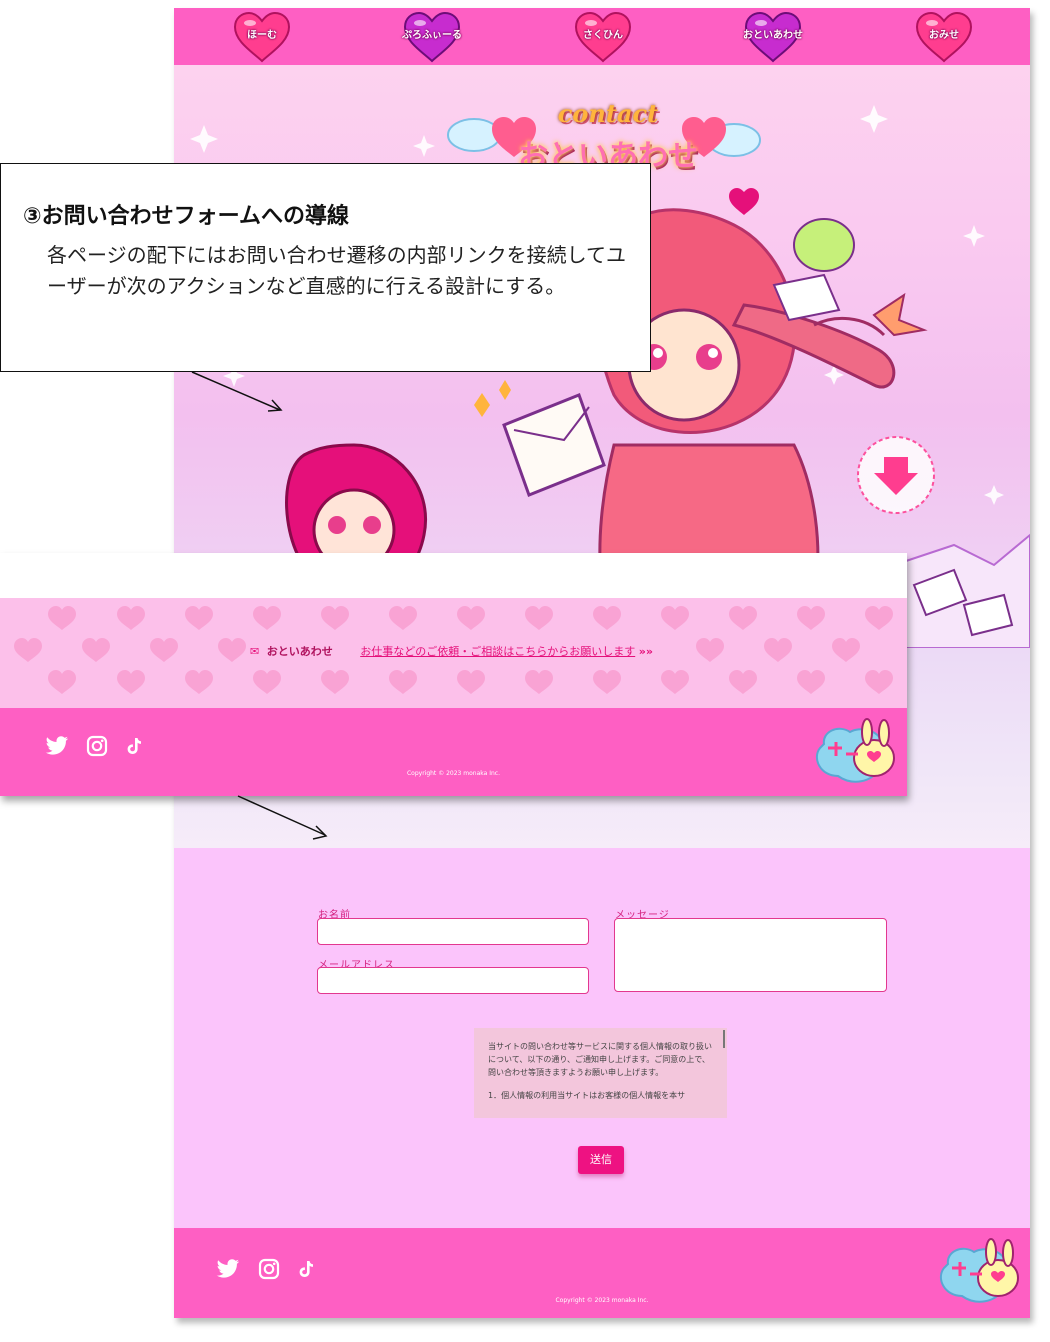  Describe the element at coordinates (281, 815) in the screenshot. I see `connector-line-bottom` at that location.